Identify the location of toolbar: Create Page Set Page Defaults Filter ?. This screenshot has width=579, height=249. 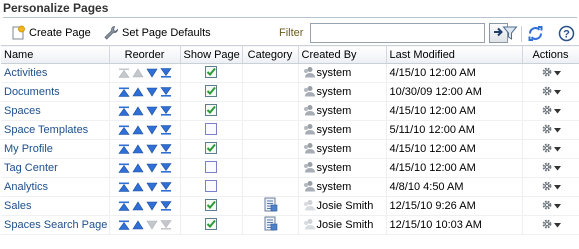
(289, 33).